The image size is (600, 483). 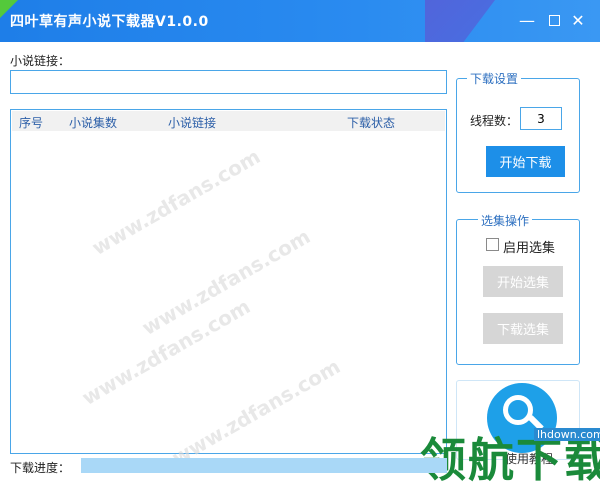 I want to click on maximize-icon, so click(x=554, y=20).